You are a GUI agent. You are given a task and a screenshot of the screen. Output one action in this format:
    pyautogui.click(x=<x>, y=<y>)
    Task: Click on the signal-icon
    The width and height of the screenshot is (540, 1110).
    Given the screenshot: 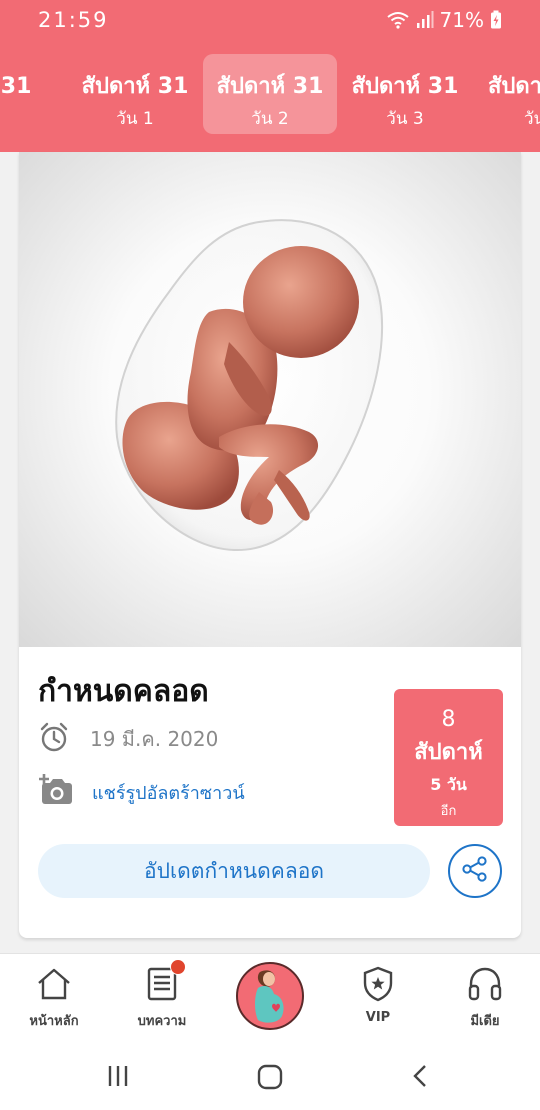 What is the action you would take?
    pyautogui.click(x=425, y=20)
    